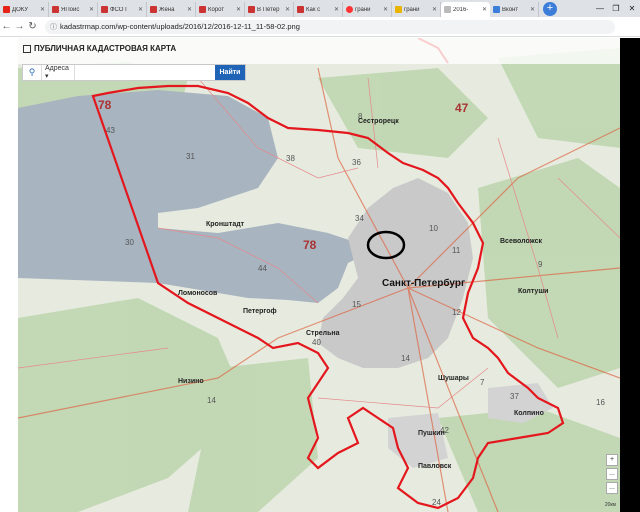 This screenshot has width=640, height=512. I want to click on tab-6: Как с ✕, so click(318, 9).